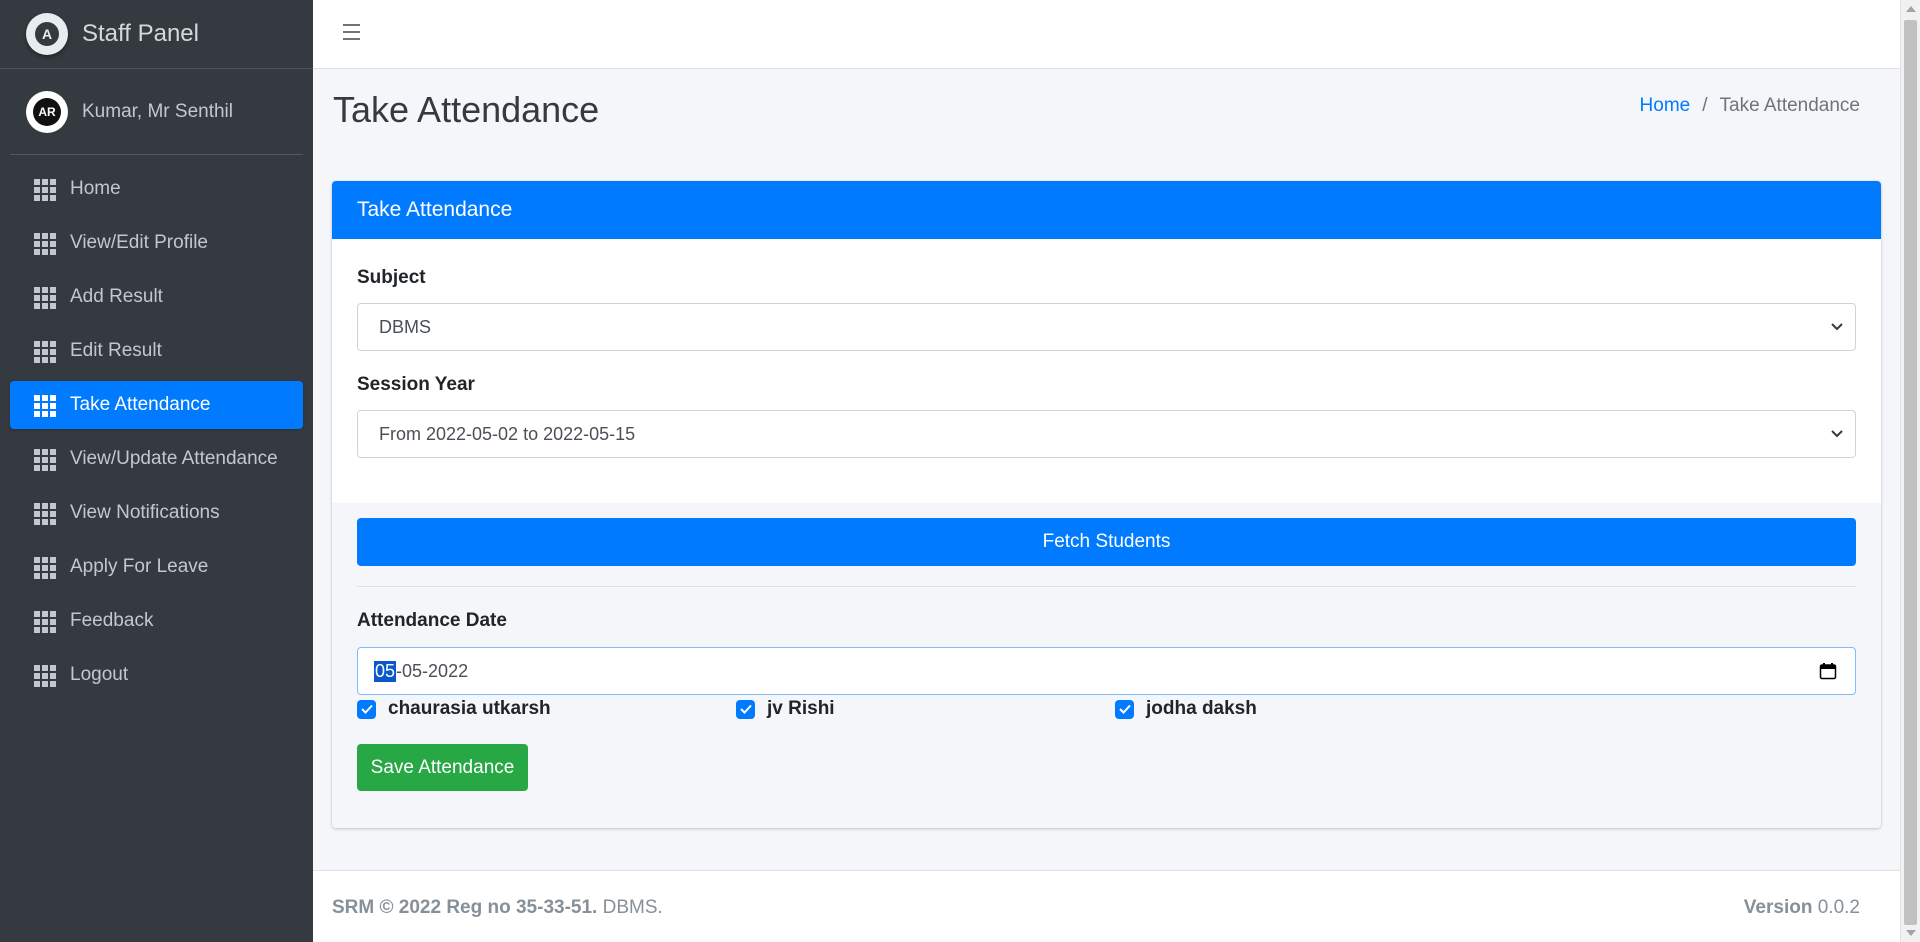 This screenshot has width=1920, height=942. I want to click on student-checkbox-item: chaurasia utkarsh, so click(454, 709).